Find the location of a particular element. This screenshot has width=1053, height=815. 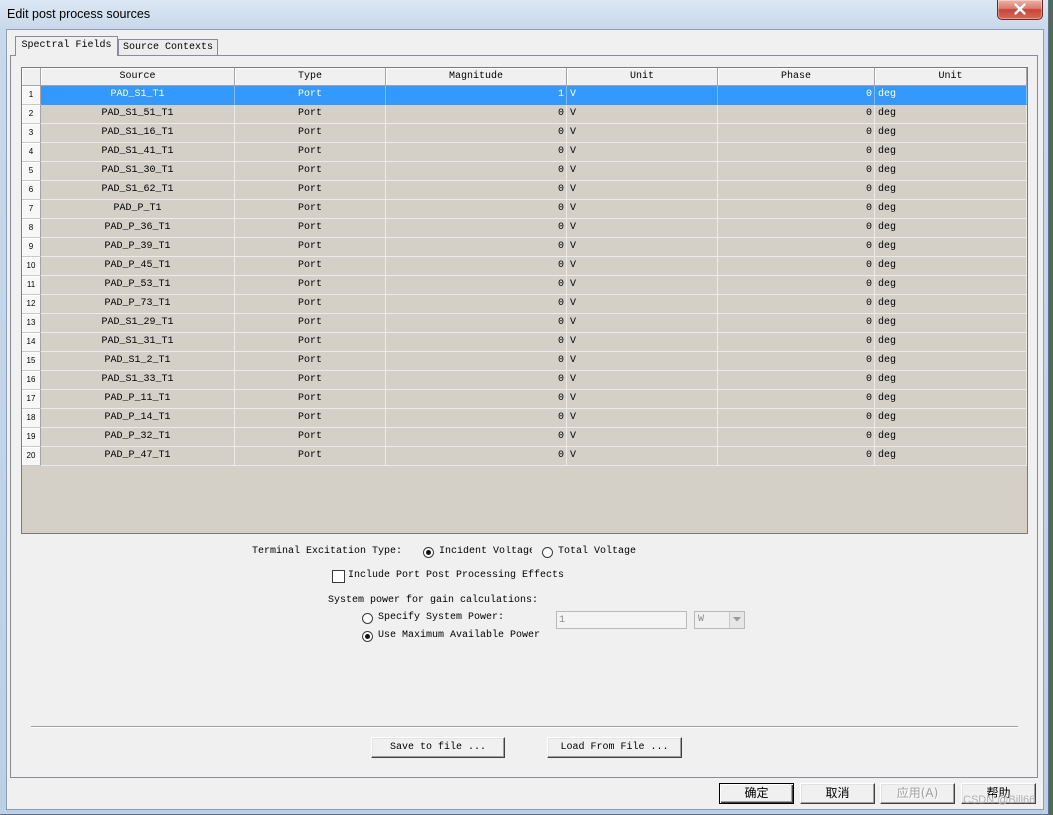

table-row: 9 PAD_P_39_T1 Port 0 V 0 deg is located at coordinates (524, 247).